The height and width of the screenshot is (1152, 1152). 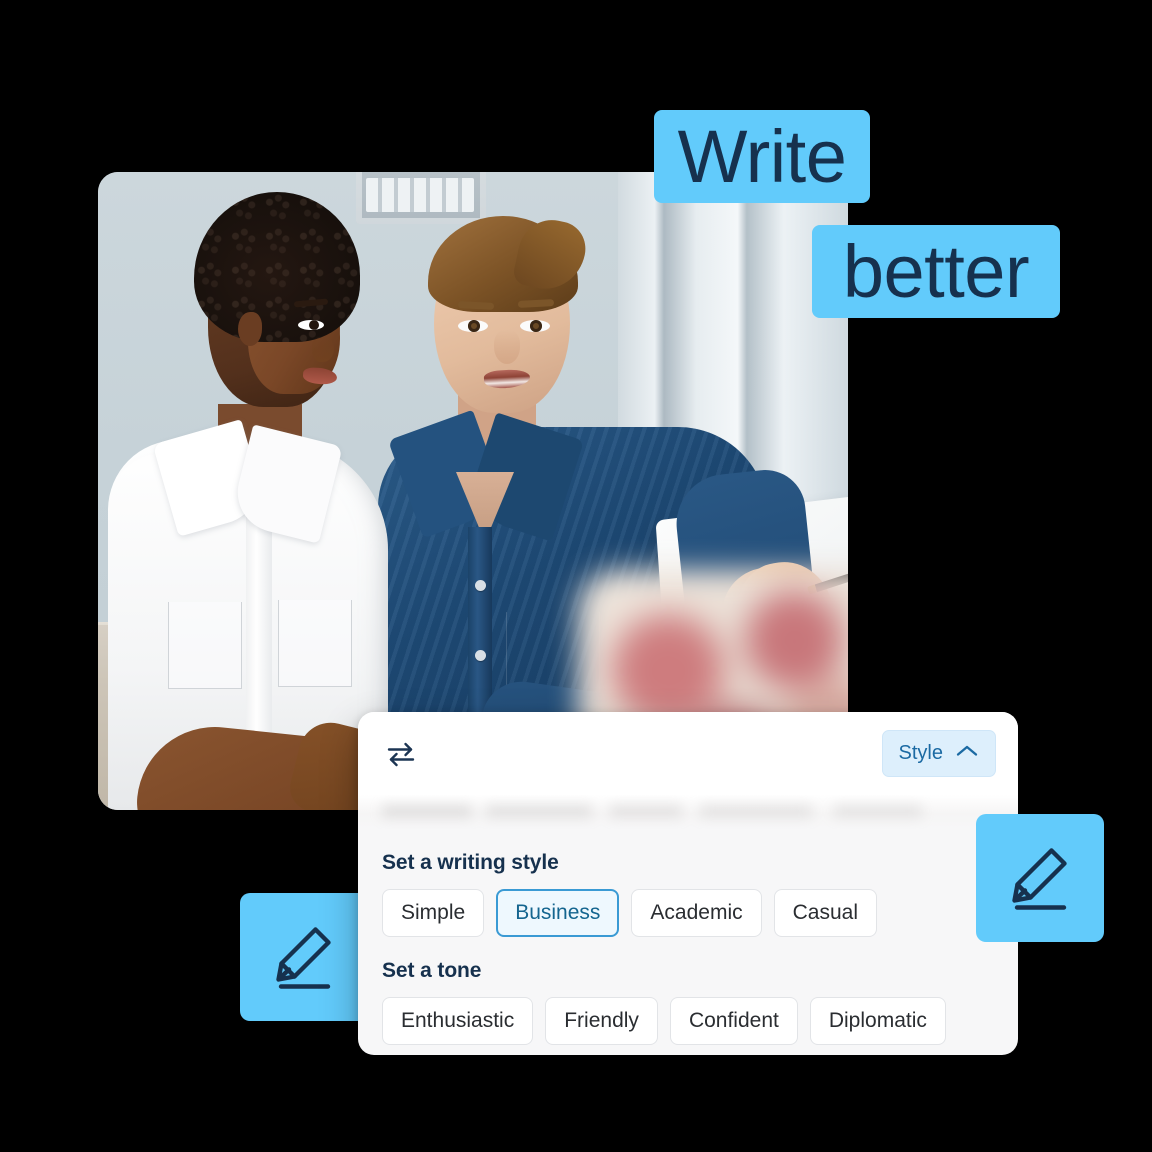 What do you see at coordinates (420, 195) in the screenshot?
I see `wall-shelf-books` at bounding box center [420, 195].